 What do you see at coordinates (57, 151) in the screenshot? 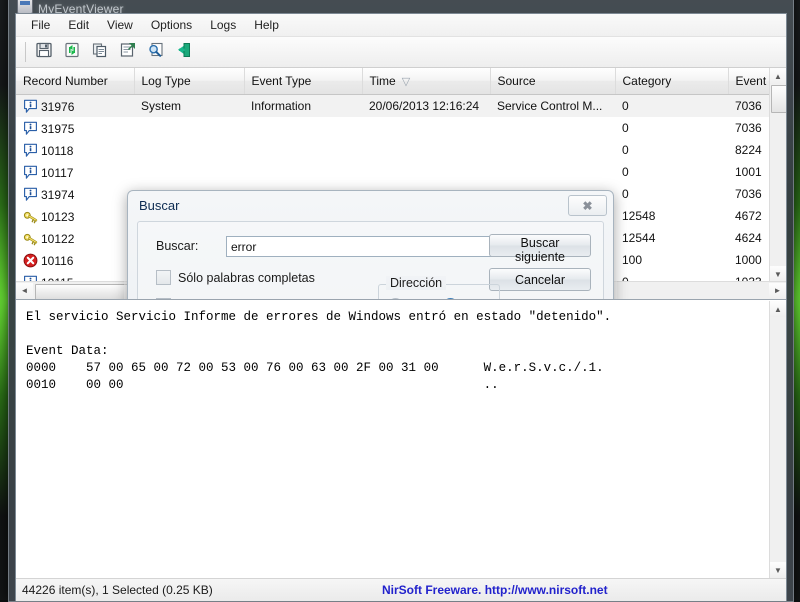
I see `record-number-value: 10118` at bounding box center [57, 151].